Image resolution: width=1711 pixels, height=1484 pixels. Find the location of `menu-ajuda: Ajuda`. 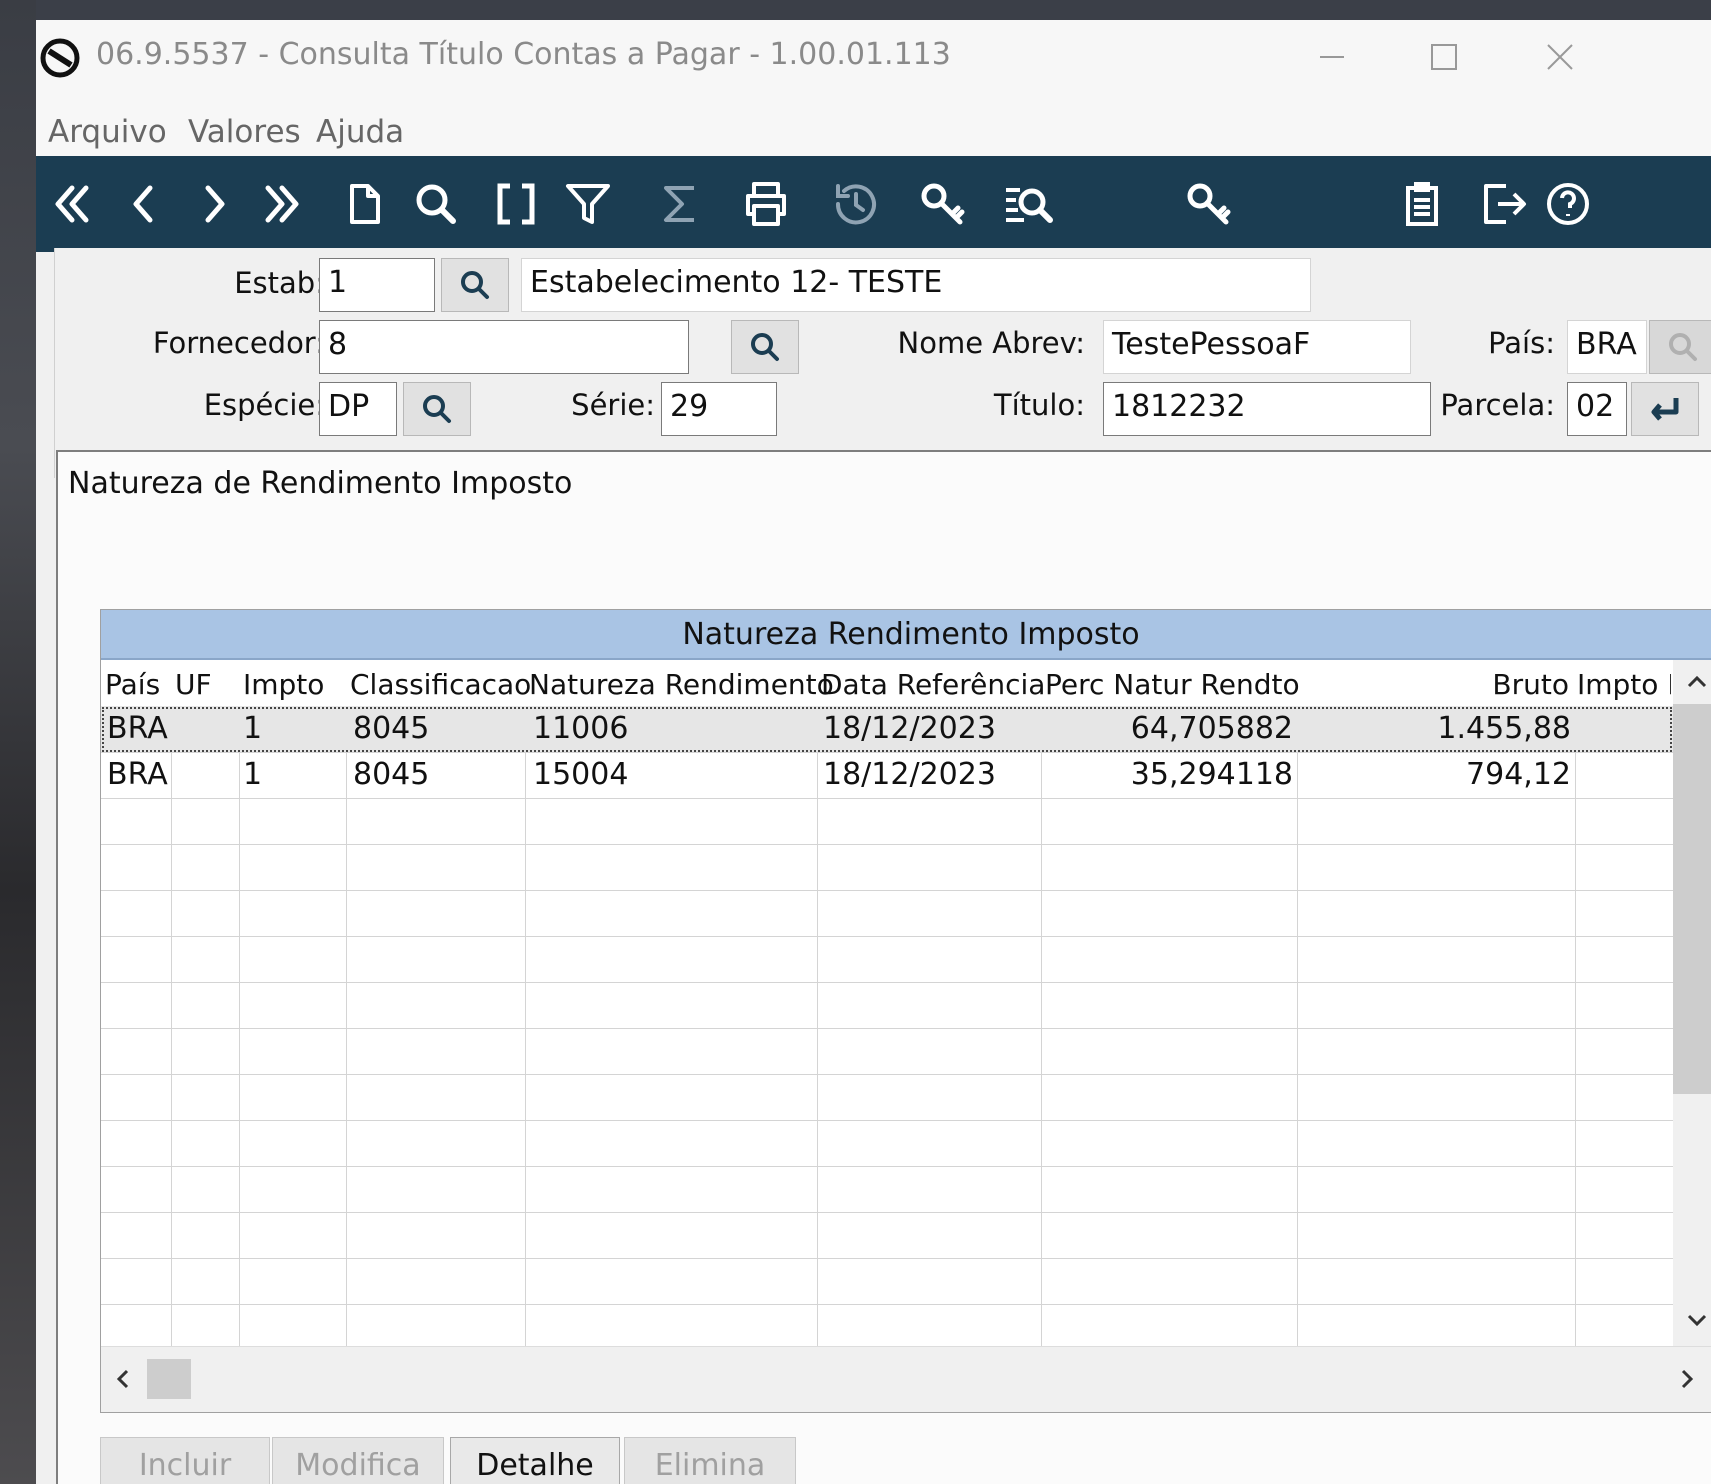

menu-ajuda: Ajuda is located at coordinates (360, 132).